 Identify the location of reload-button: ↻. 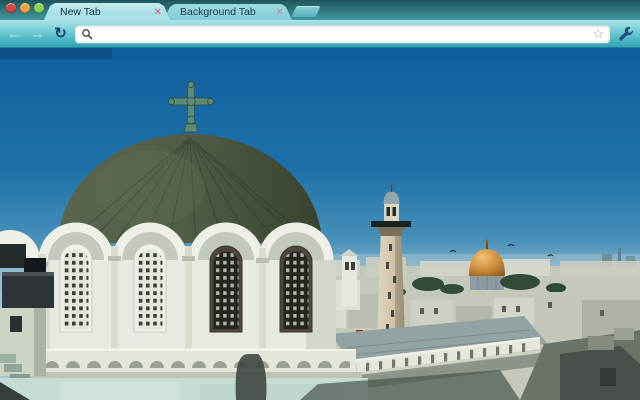
(60, 33).